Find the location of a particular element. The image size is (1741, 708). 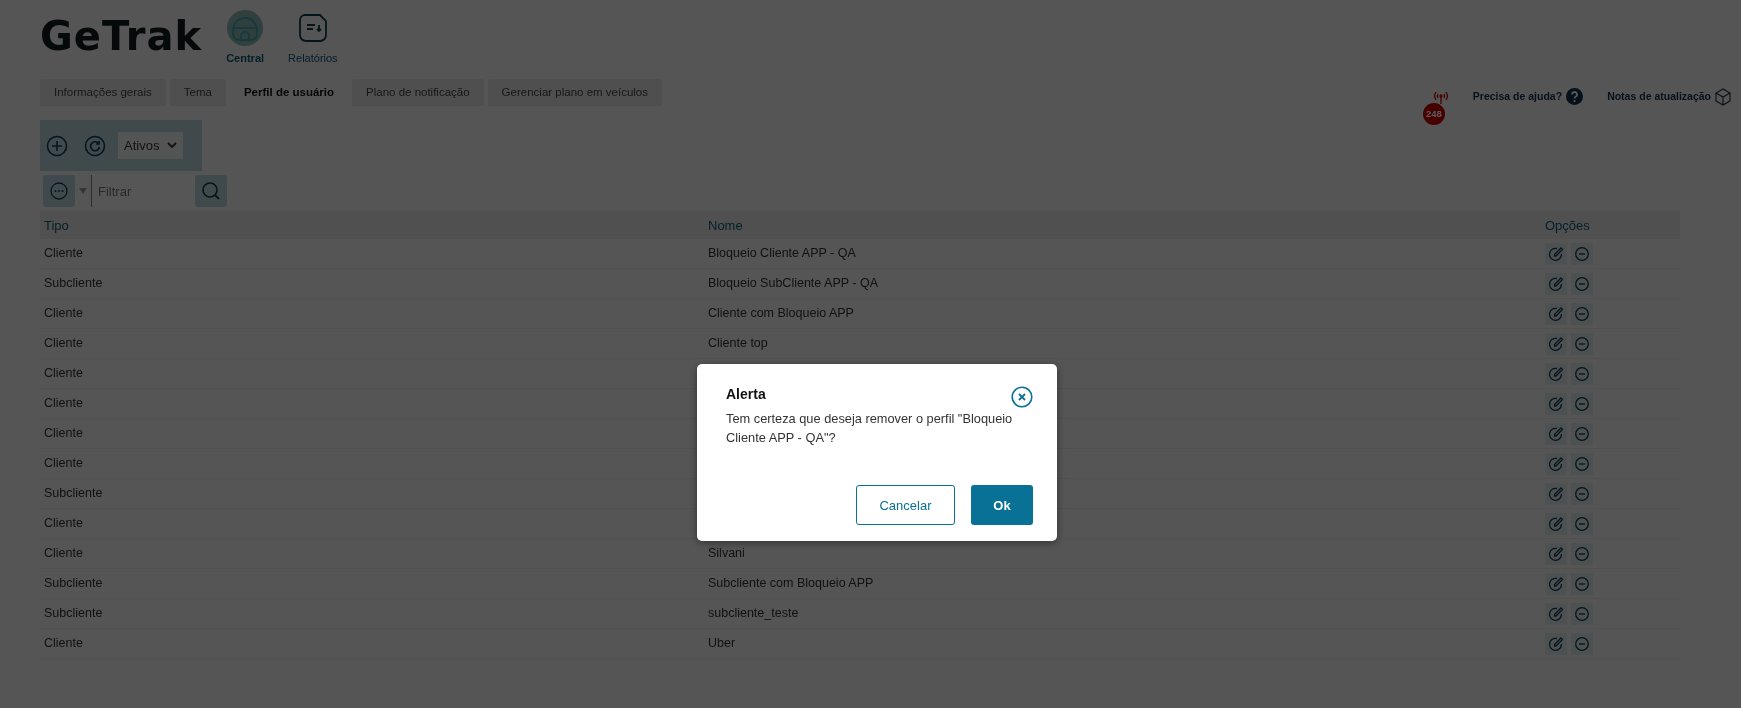

tab: Tema is located at coordinates (197, 92).